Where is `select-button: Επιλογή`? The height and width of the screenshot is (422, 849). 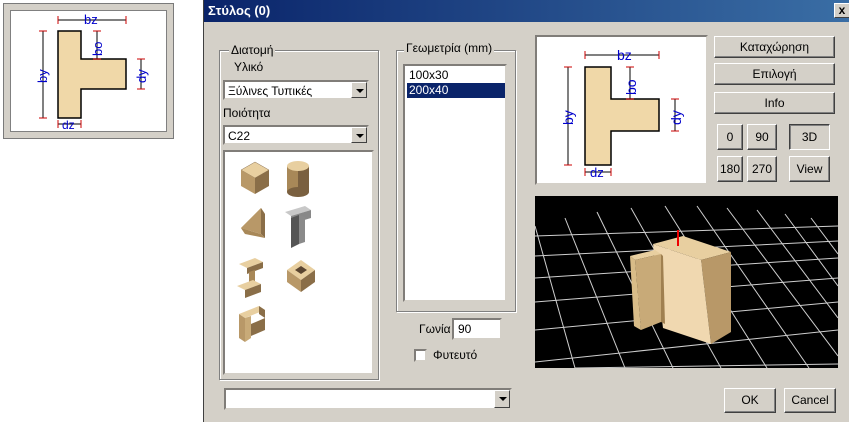 select-button: Επιλογή is located at coordinates (774, 74).